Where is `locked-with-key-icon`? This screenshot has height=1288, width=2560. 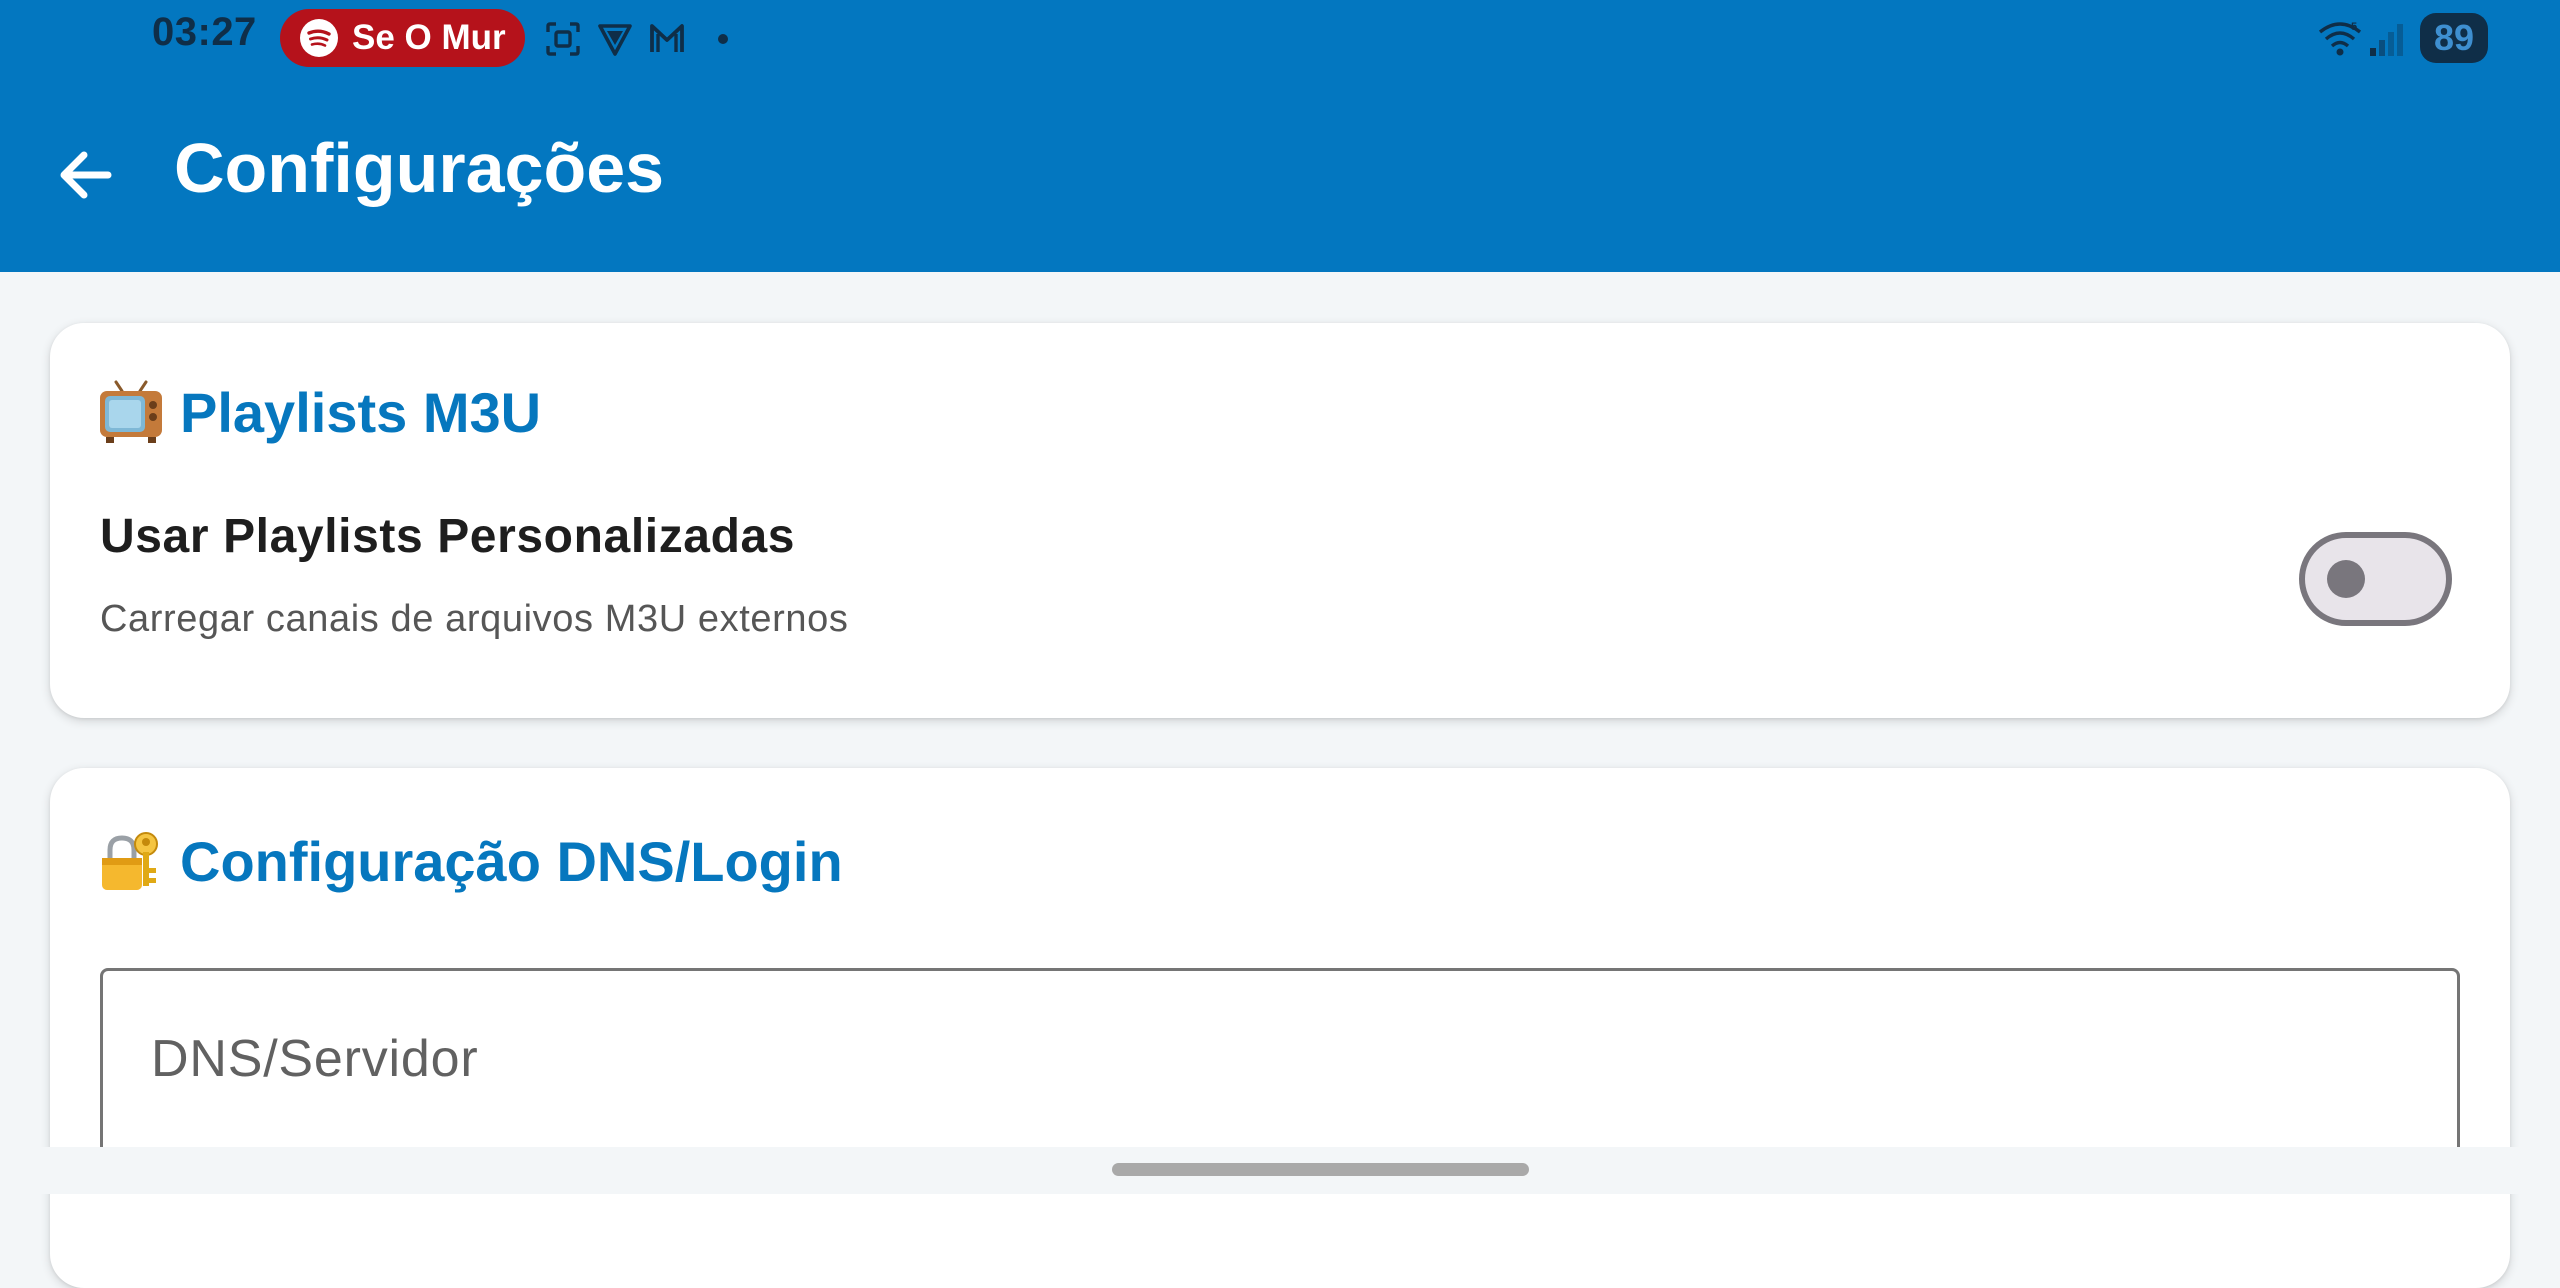 locked-with-key-icon is located at coordinates (130, 861).